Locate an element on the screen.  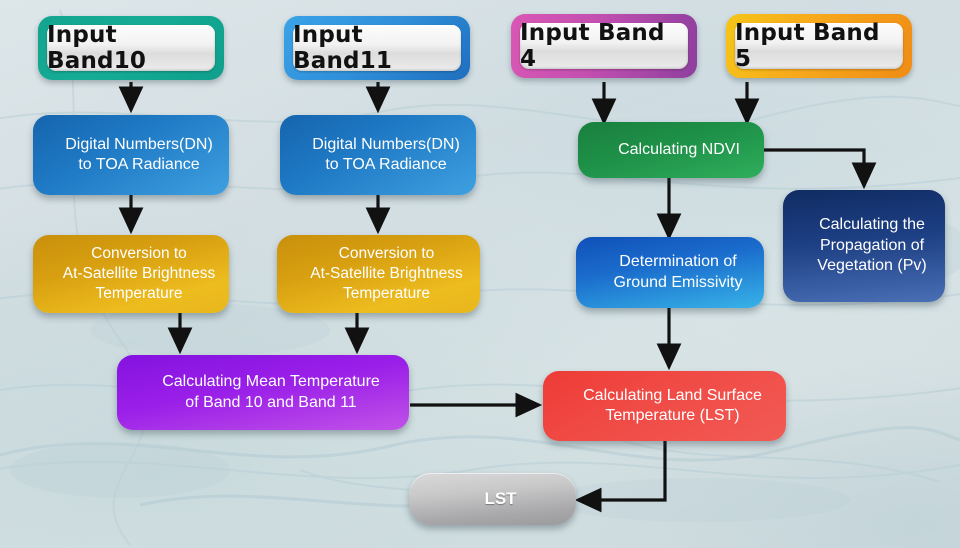
input-node-band5-label: Input Band 5 is located at coordinates (819, 46).